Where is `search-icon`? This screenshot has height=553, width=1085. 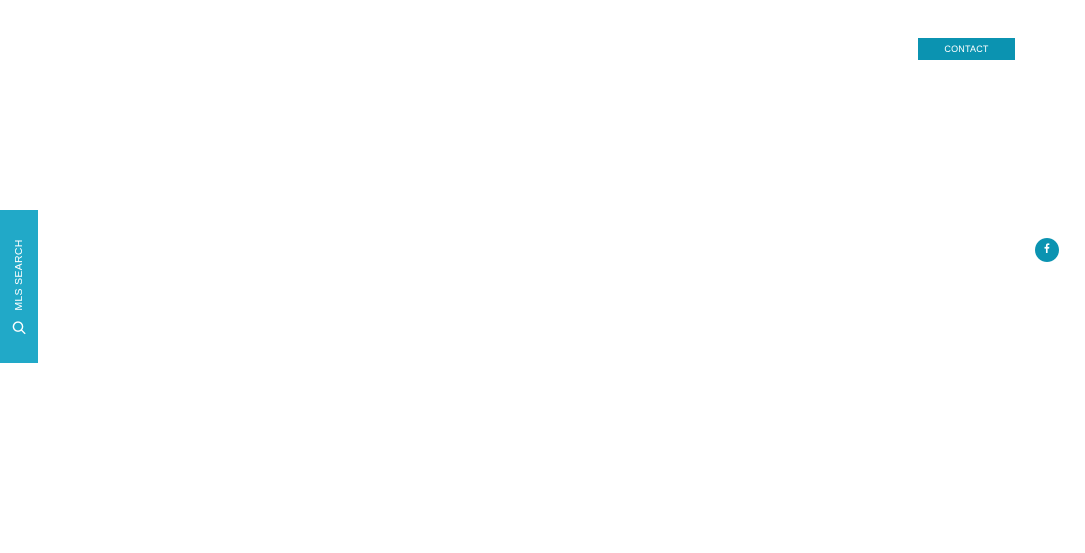
search-icon is located at coordinates (19, 327).